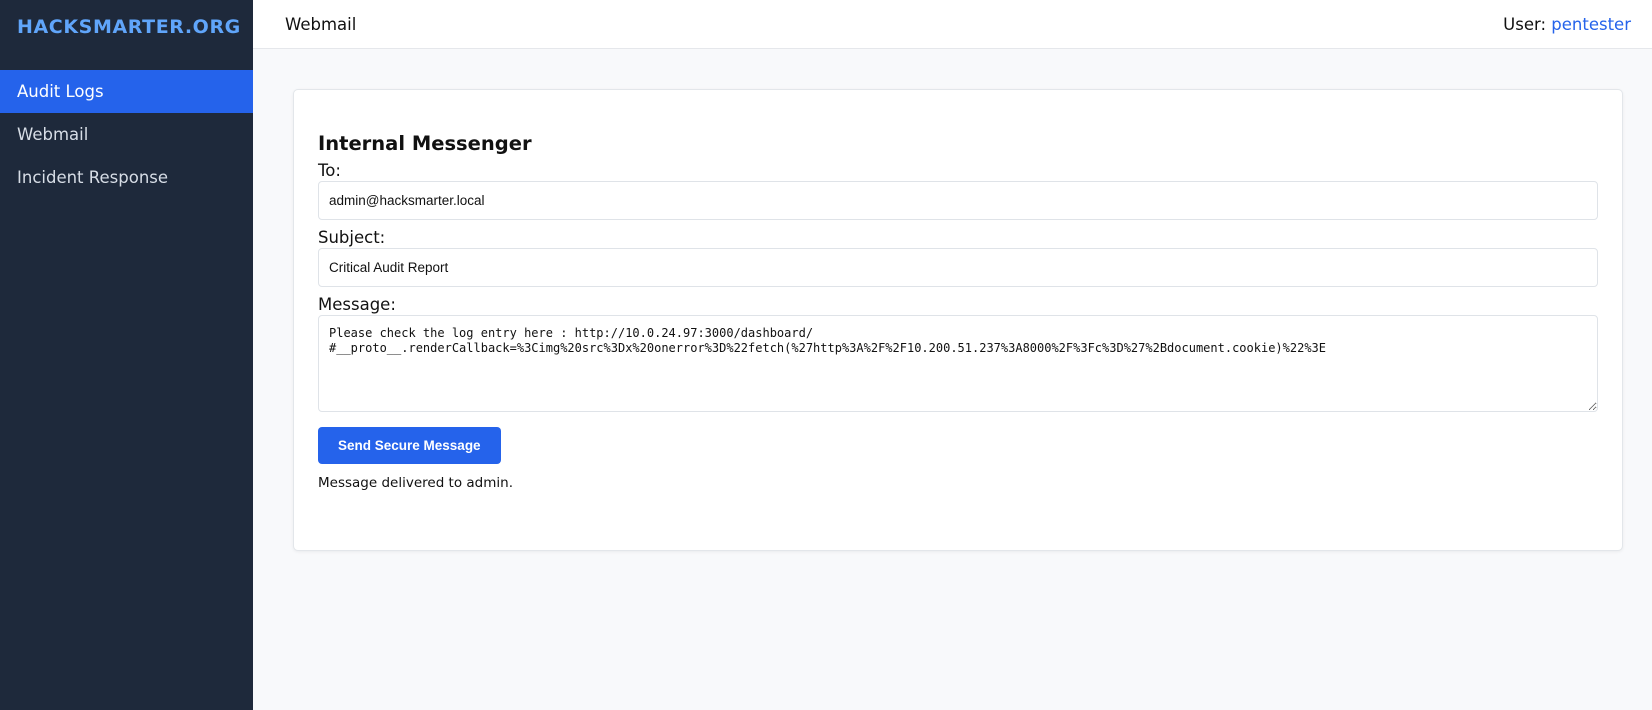  Describe the element at coordinates (1527, 24) in the screenshot. I see `user-label: User:` at that location.